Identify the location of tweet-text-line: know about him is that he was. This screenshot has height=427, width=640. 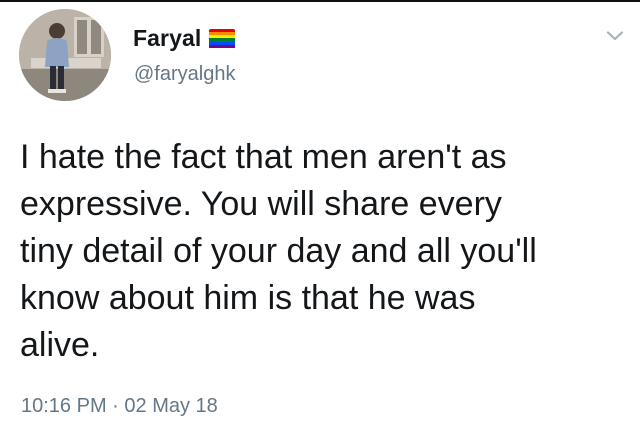
(248, 298).